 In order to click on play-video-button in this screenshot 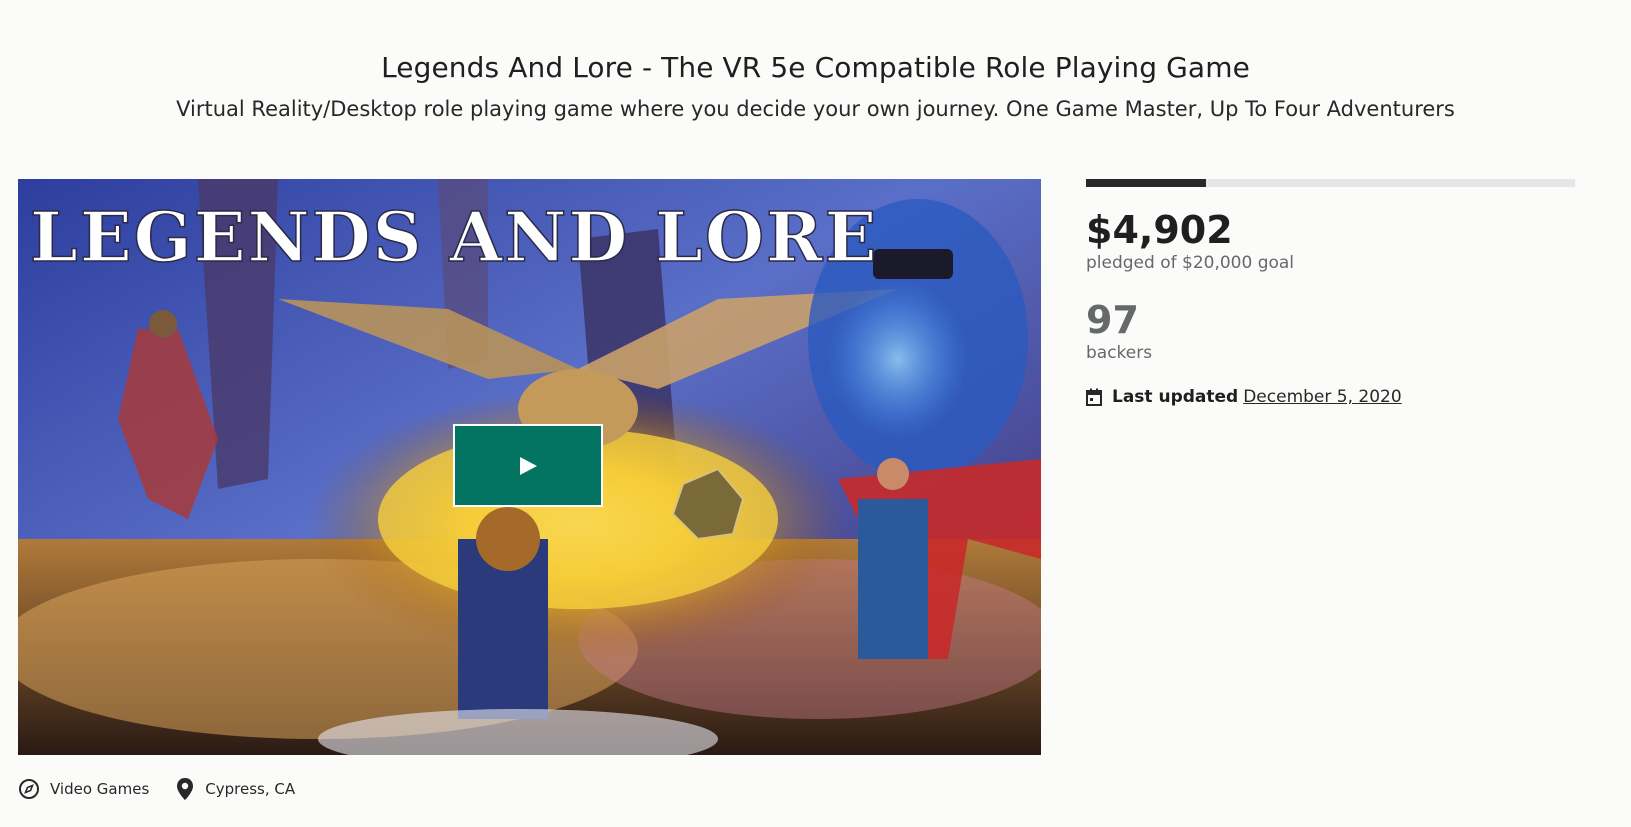, I will do `click(528, 465)`.